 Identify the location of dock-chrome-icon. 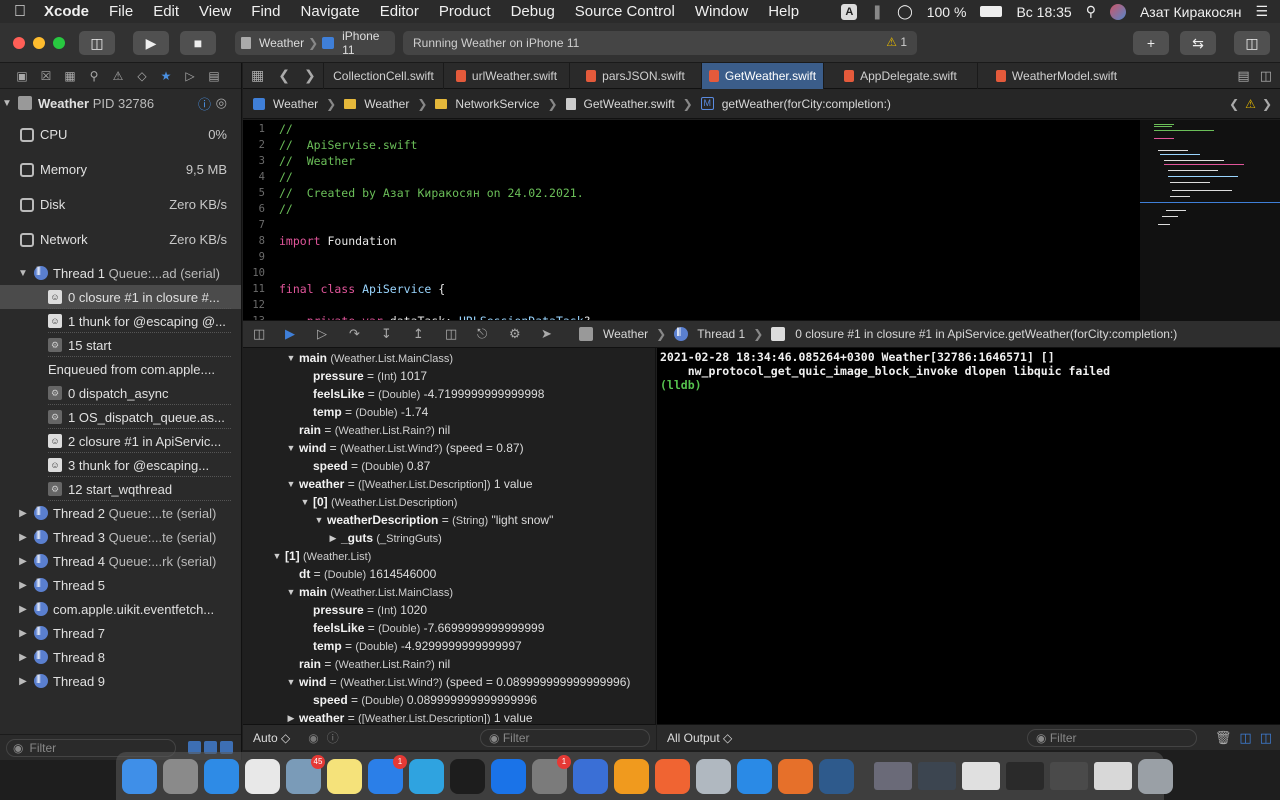
(262, 776).